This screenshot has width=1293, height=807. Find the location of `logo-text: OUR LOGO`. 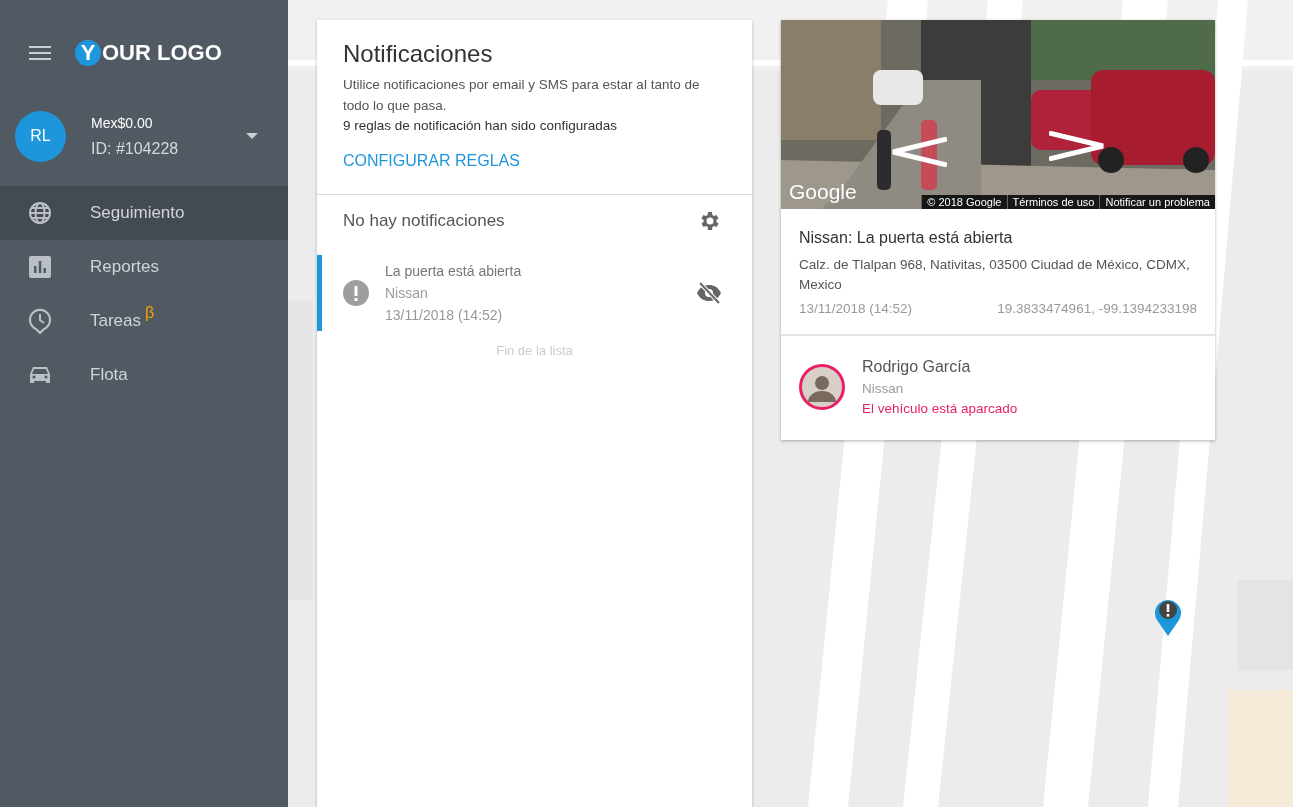

logo-text: OUR LOGO is located at coordinates (162, 53).